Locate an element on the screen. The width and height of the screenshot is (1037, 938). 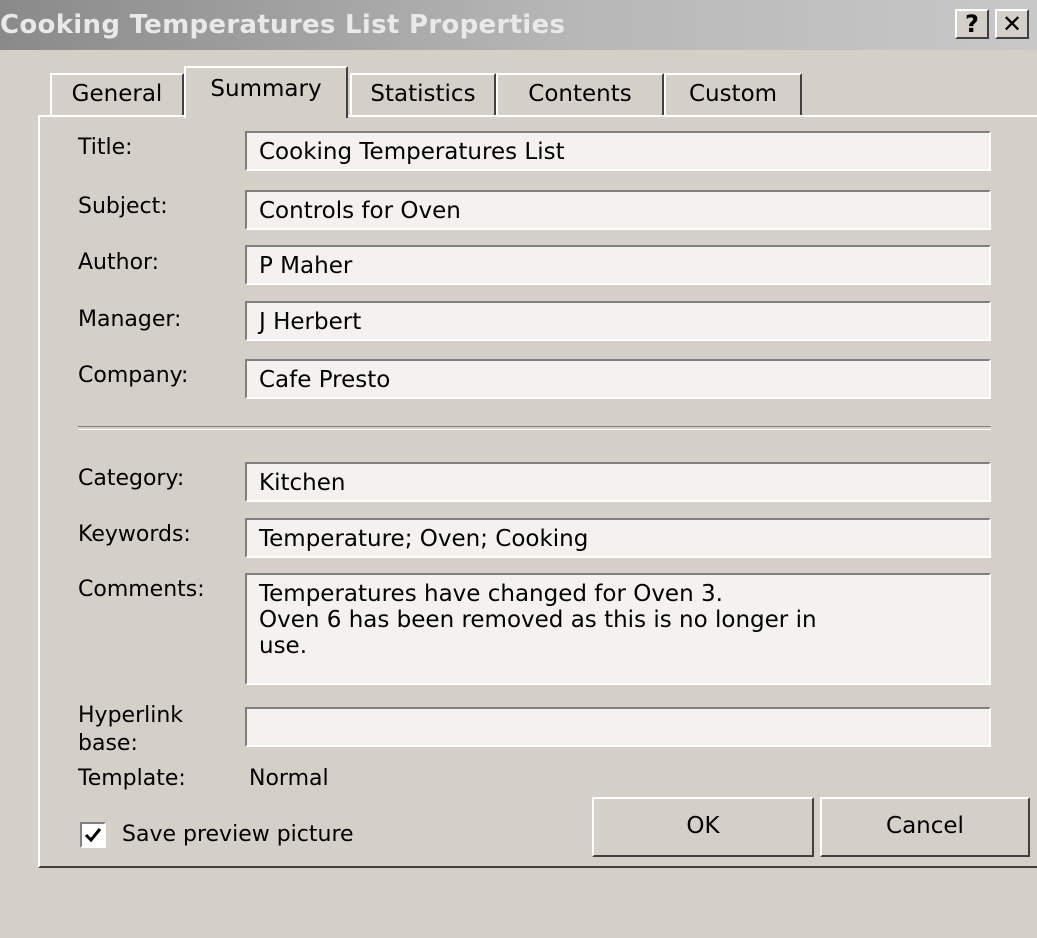
title-field: Cooking Temperatures List is located at coordinates (618, 151).